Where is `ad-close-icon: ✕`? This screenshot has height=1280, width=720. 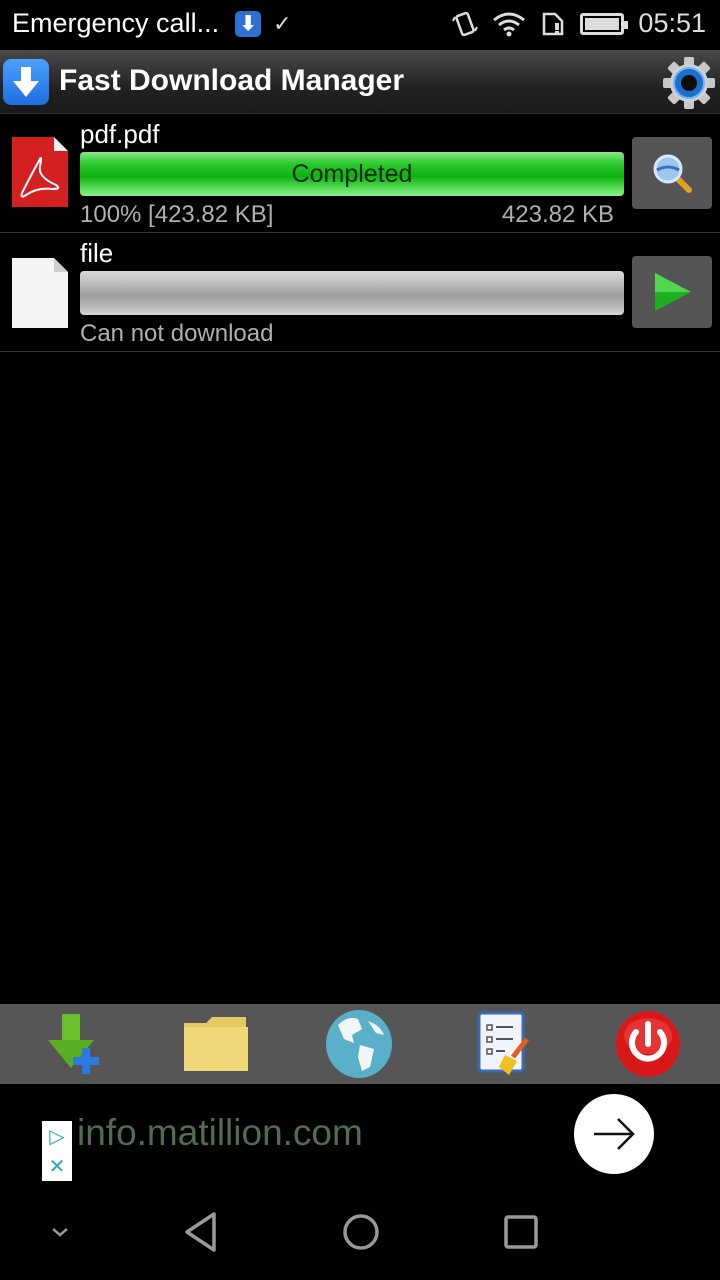
ad-close-icon: ✕ is located at coordinates (57, 1166).